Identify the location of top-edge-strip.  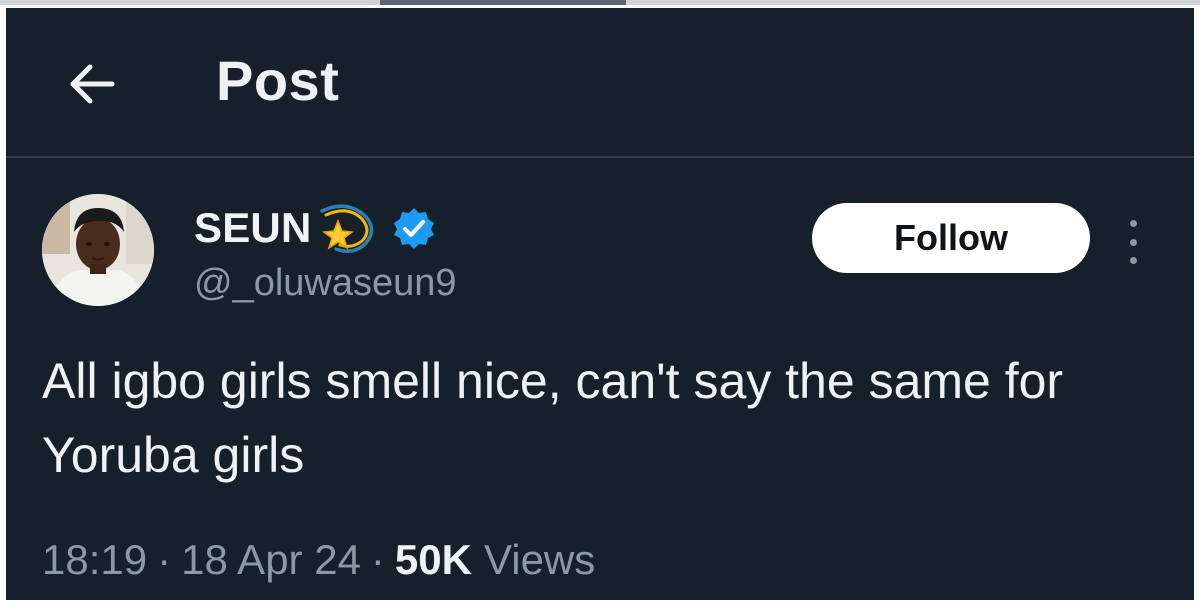
(600, 2).